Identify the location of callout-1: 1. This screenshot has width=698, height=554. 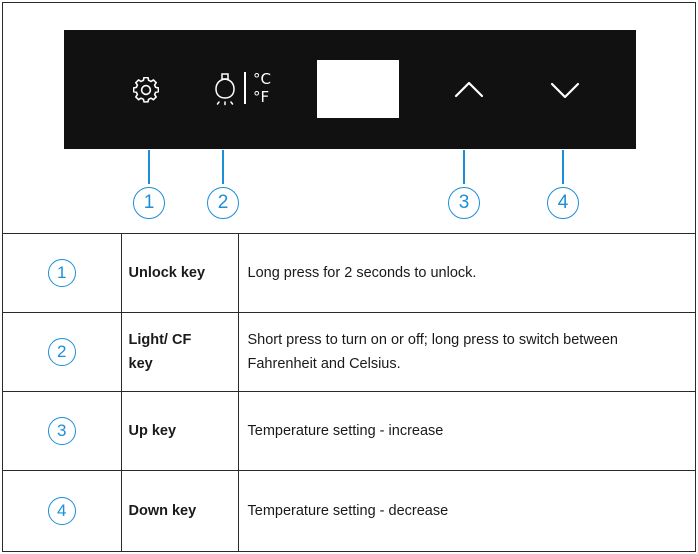
(149, 203).